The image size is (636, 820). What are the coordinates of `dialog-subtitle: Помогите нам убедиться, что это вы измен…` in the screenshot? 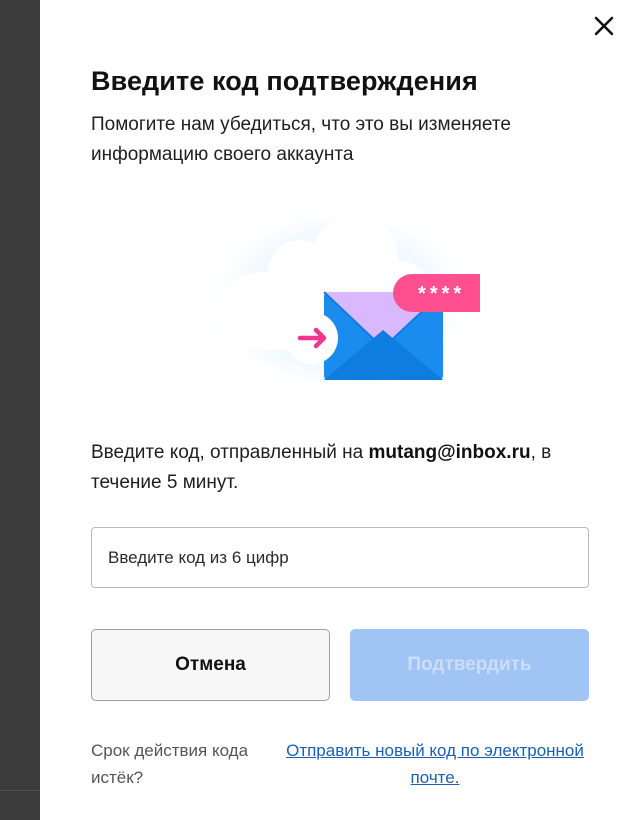 It's located at (301, 139).